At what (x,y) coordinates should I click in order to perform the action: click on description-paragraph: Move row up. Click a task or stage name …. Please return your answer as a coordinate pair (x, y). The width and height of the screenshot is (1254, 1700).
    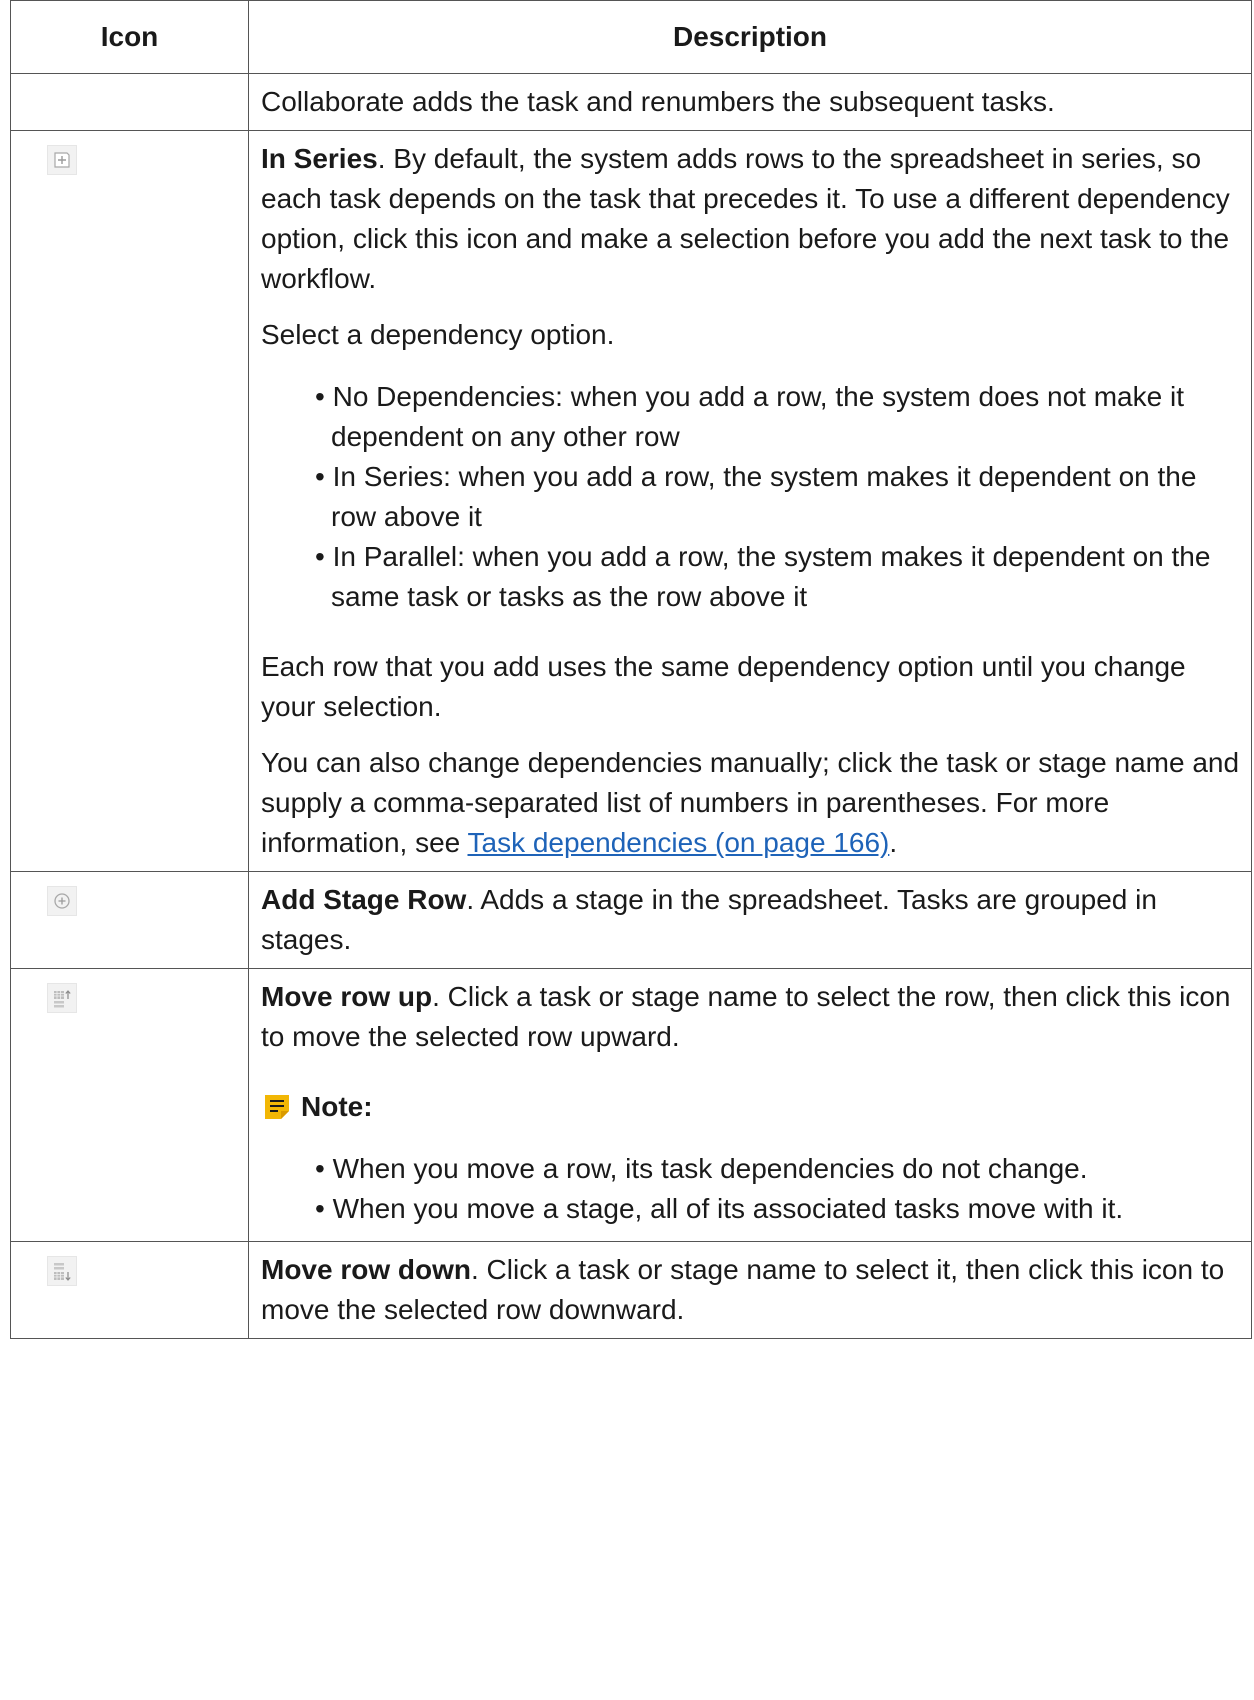
    Looking at the image, I should click on (751, 1017).